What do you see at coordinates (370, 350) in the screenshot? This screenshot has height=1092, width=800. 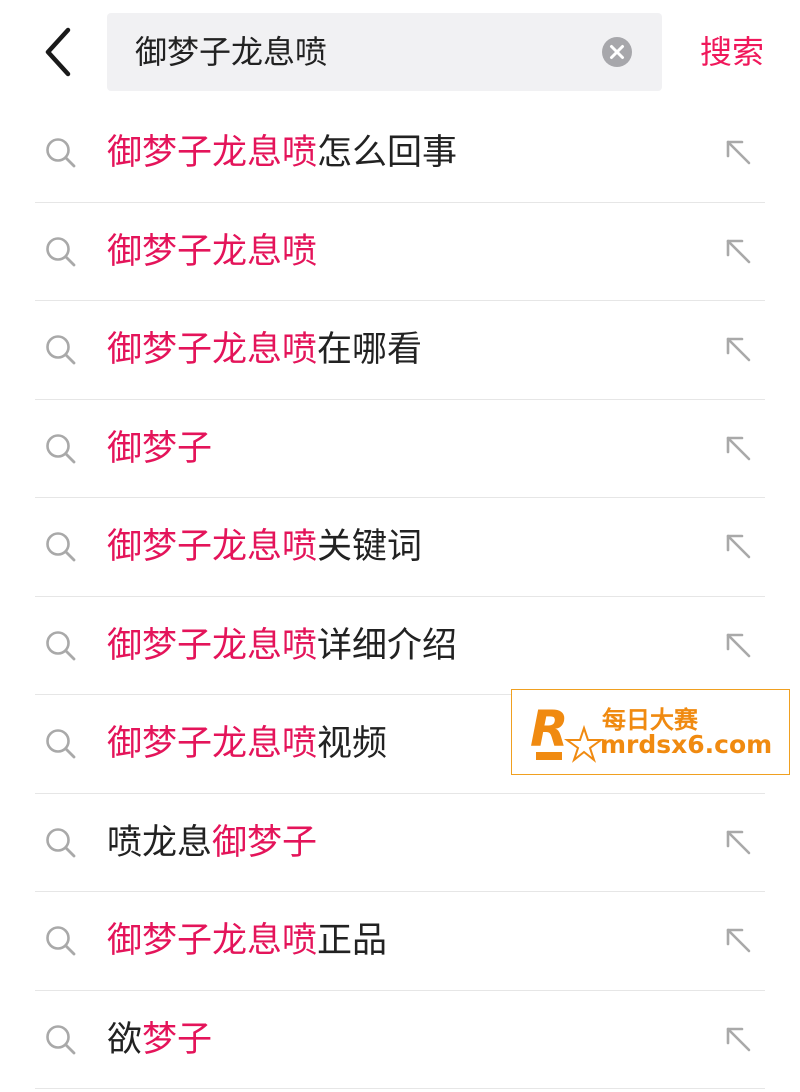 I see `suggestion-text: 在哪看` at bounding box center [370, 350].